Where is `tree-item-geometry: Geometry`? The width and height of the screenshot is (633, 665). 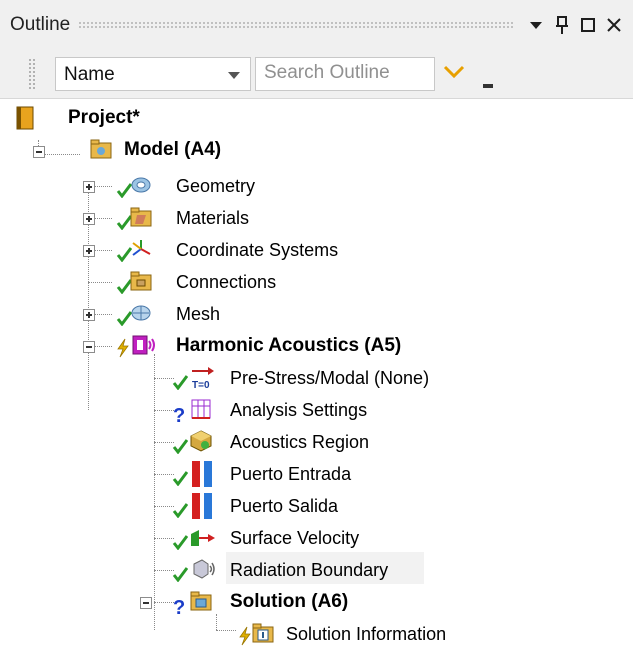 tree-item-geometry: Geometry is located at coordinates (150, 186).